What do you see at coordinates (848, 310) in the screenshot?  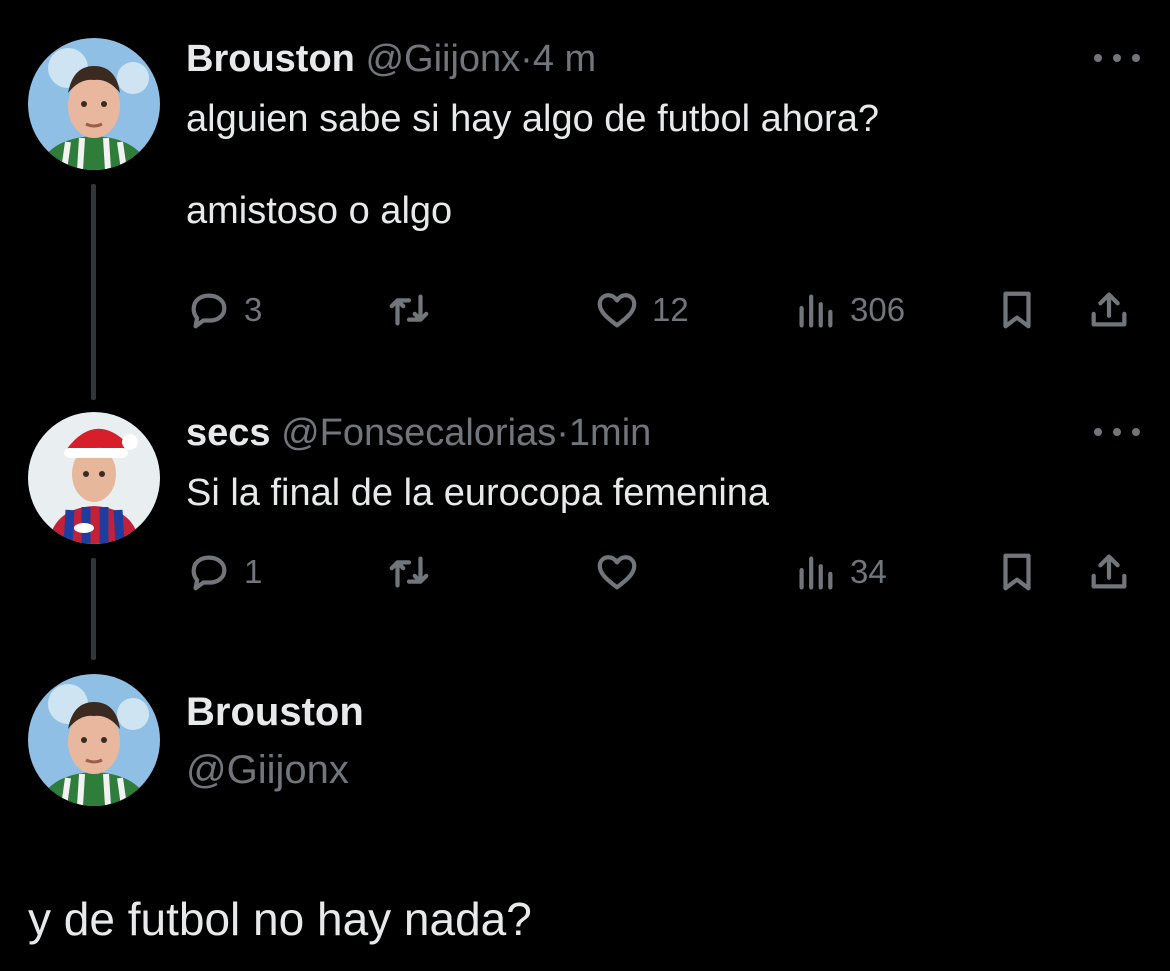 I see `views-button: 306` at bounding box center [848, 310].